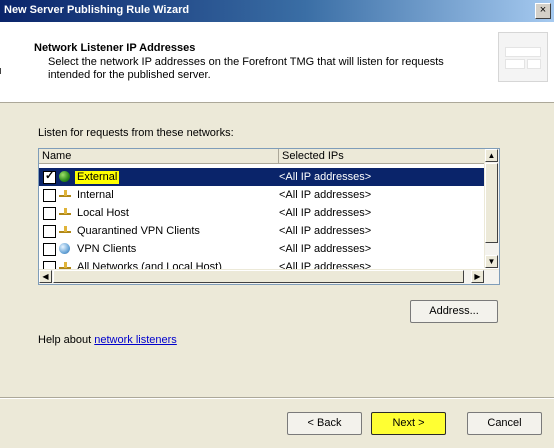 The image size is (554, 448). I want to click on network-row-internal: Internal <All IP addresses>, so click(262, 195).